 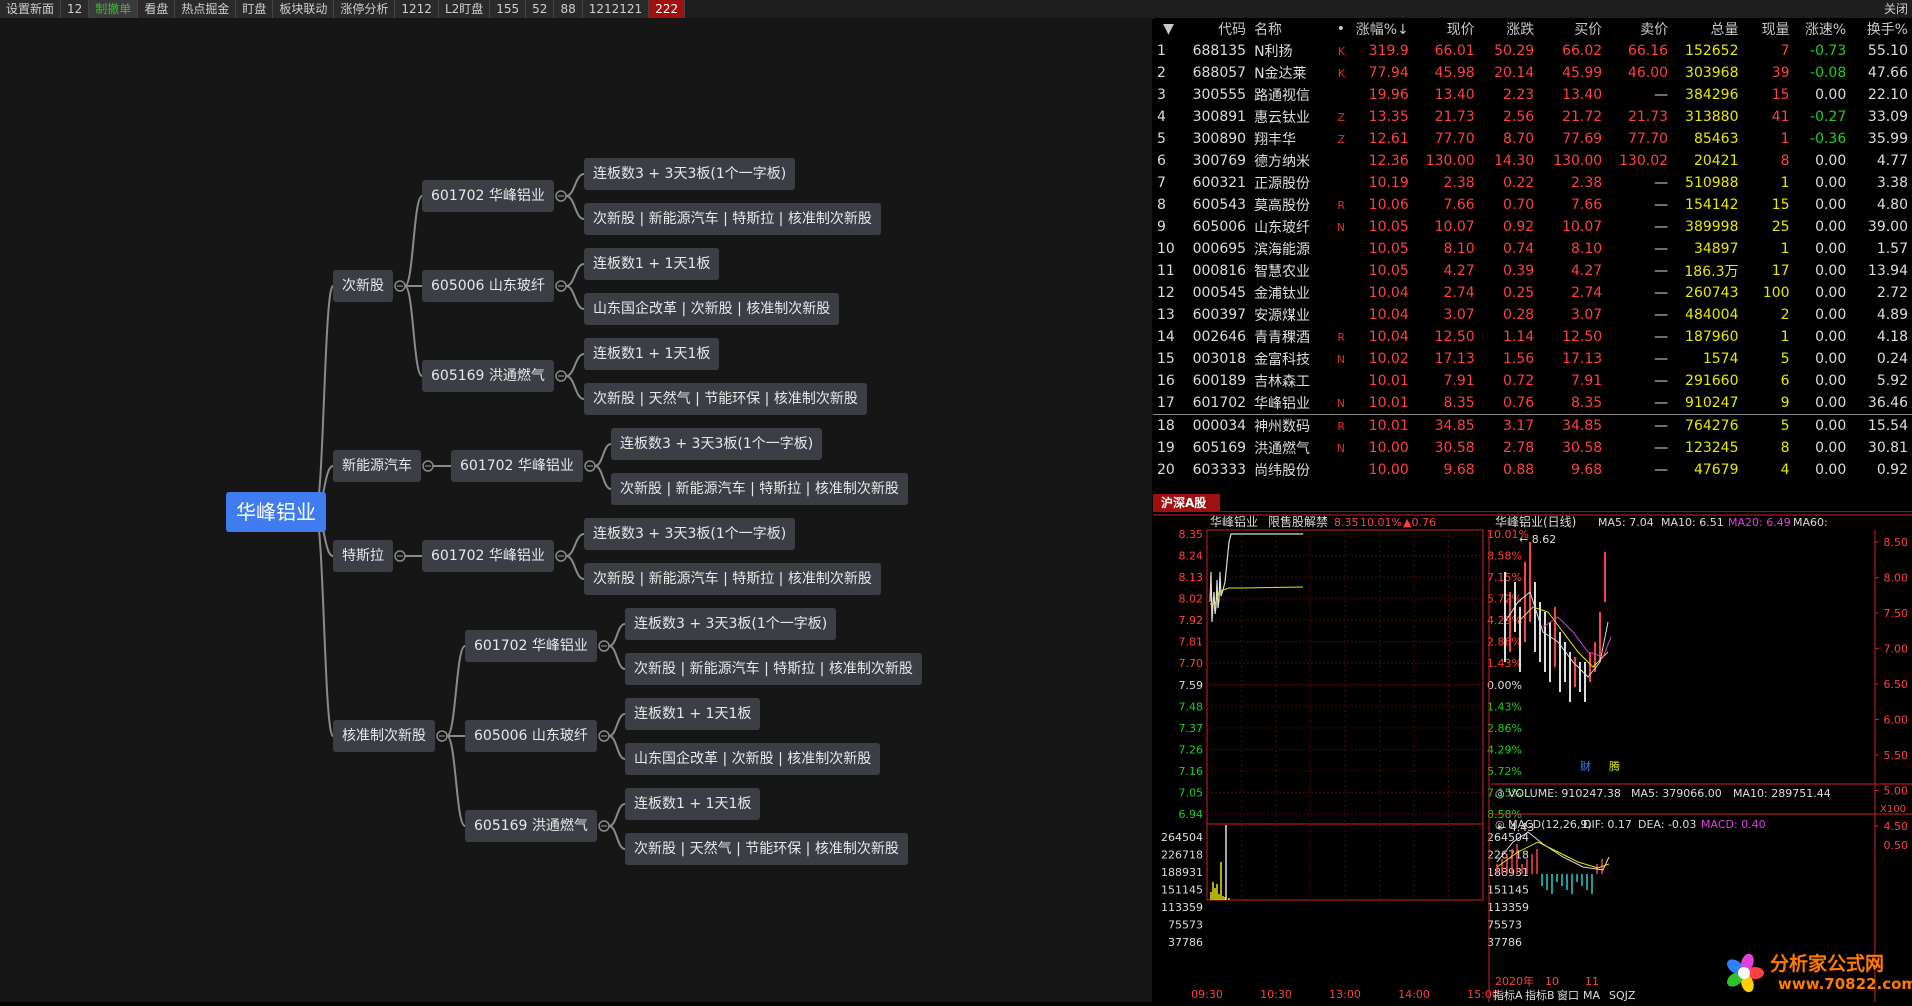 I want to click on tab-9: L2盯盘, so click(x=464, y=9).